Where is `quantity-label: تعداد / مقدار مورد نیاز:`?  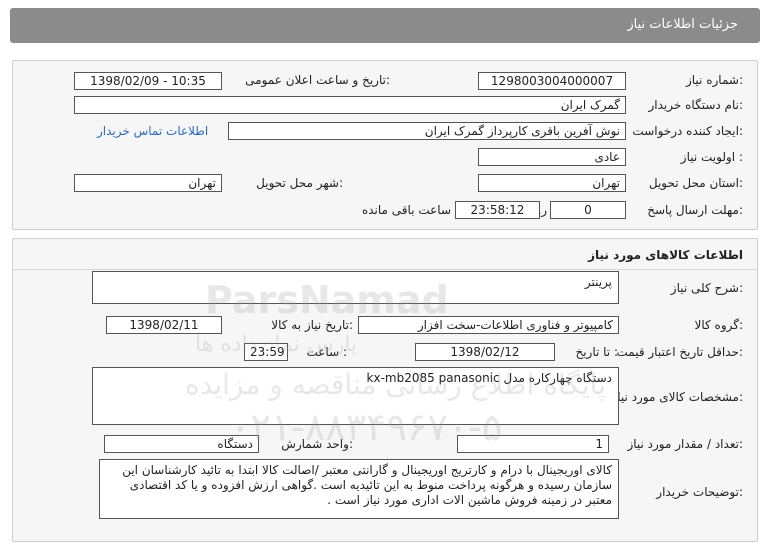 quantity-label: تعداد / مقدار مورد نیاز: is located at coordinates (685, 444).